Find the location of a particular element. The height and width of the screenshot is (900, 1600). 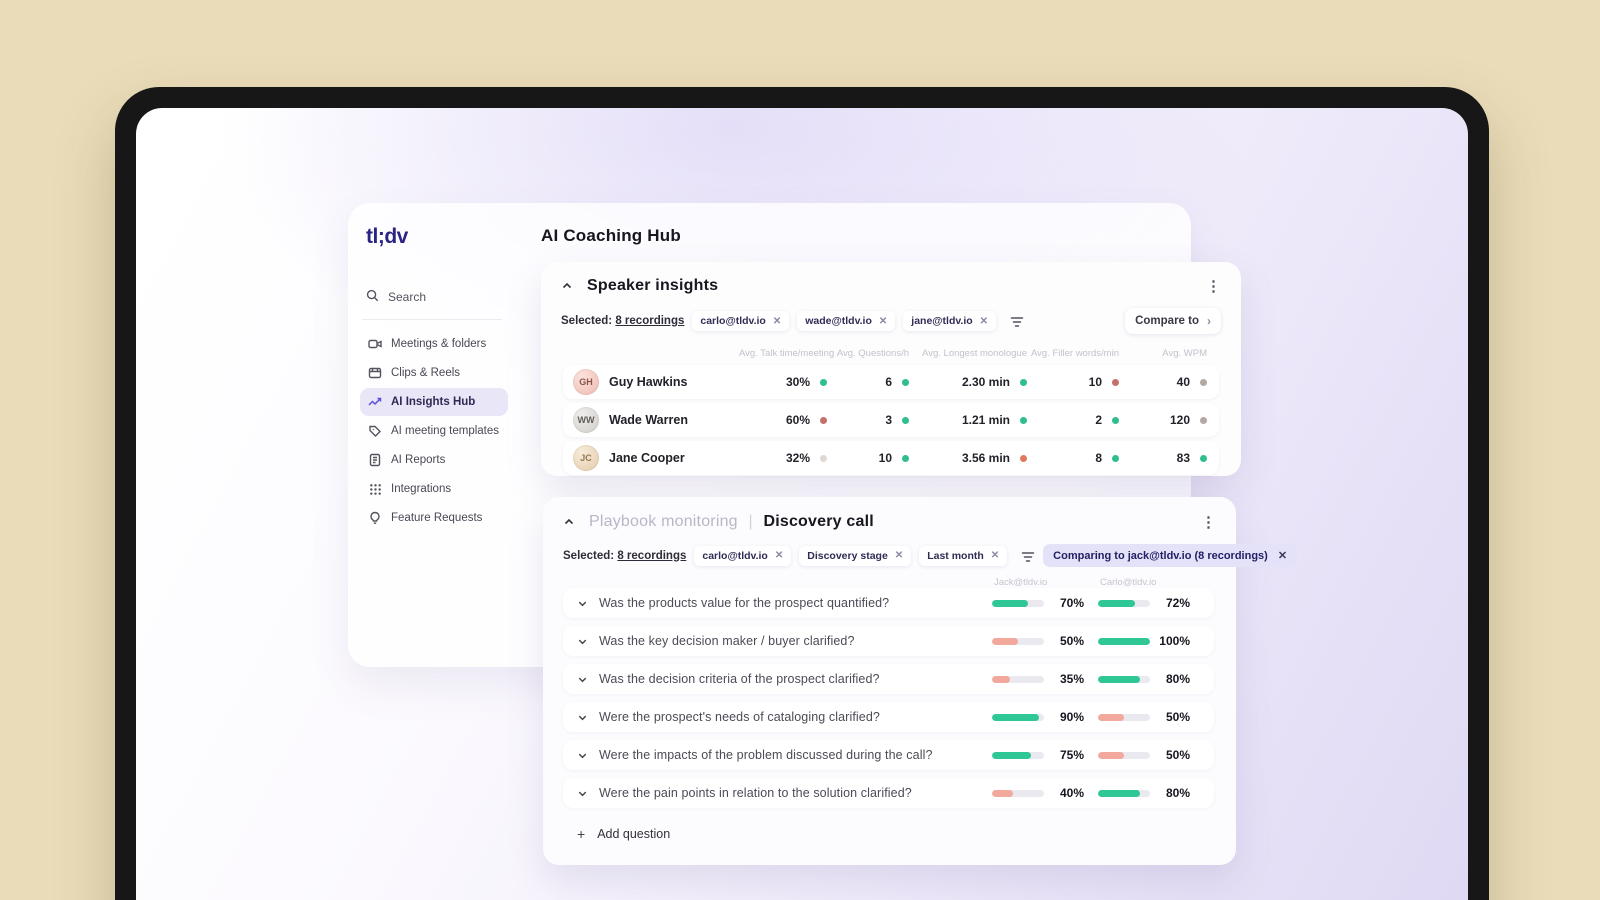

clapperboard-icon is located at coordinates (375, 373).